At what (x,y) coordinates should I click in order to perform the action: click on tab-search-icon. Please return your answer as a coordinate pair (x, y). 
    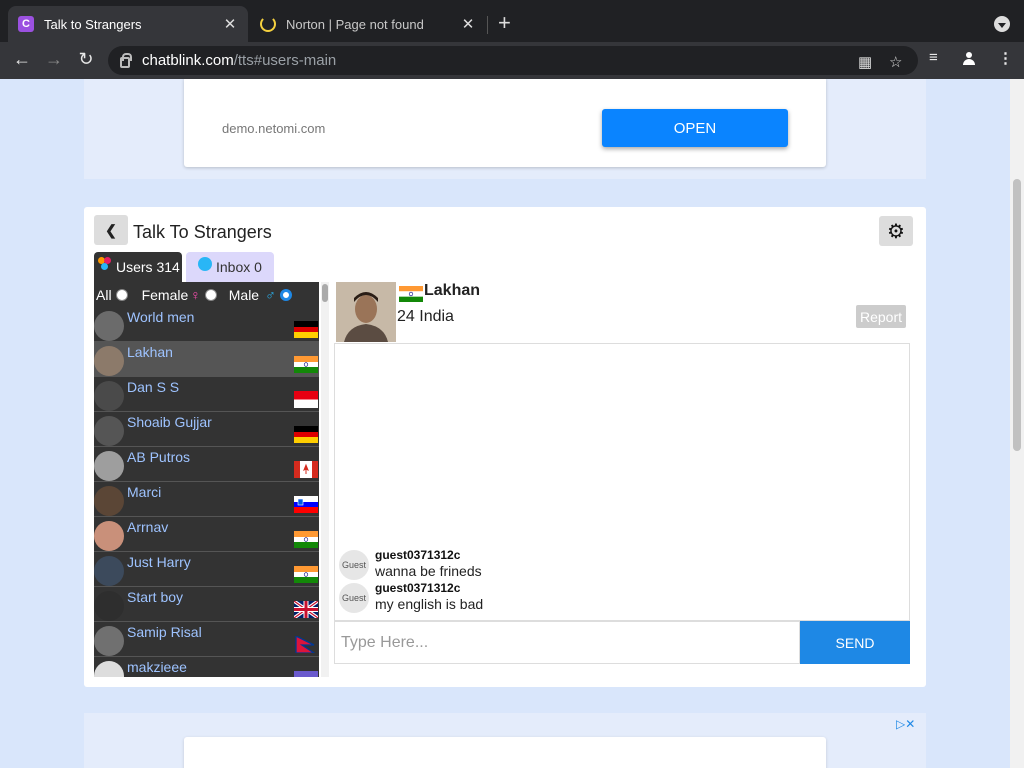
    Looking at the image, I should click on (1002, 24).